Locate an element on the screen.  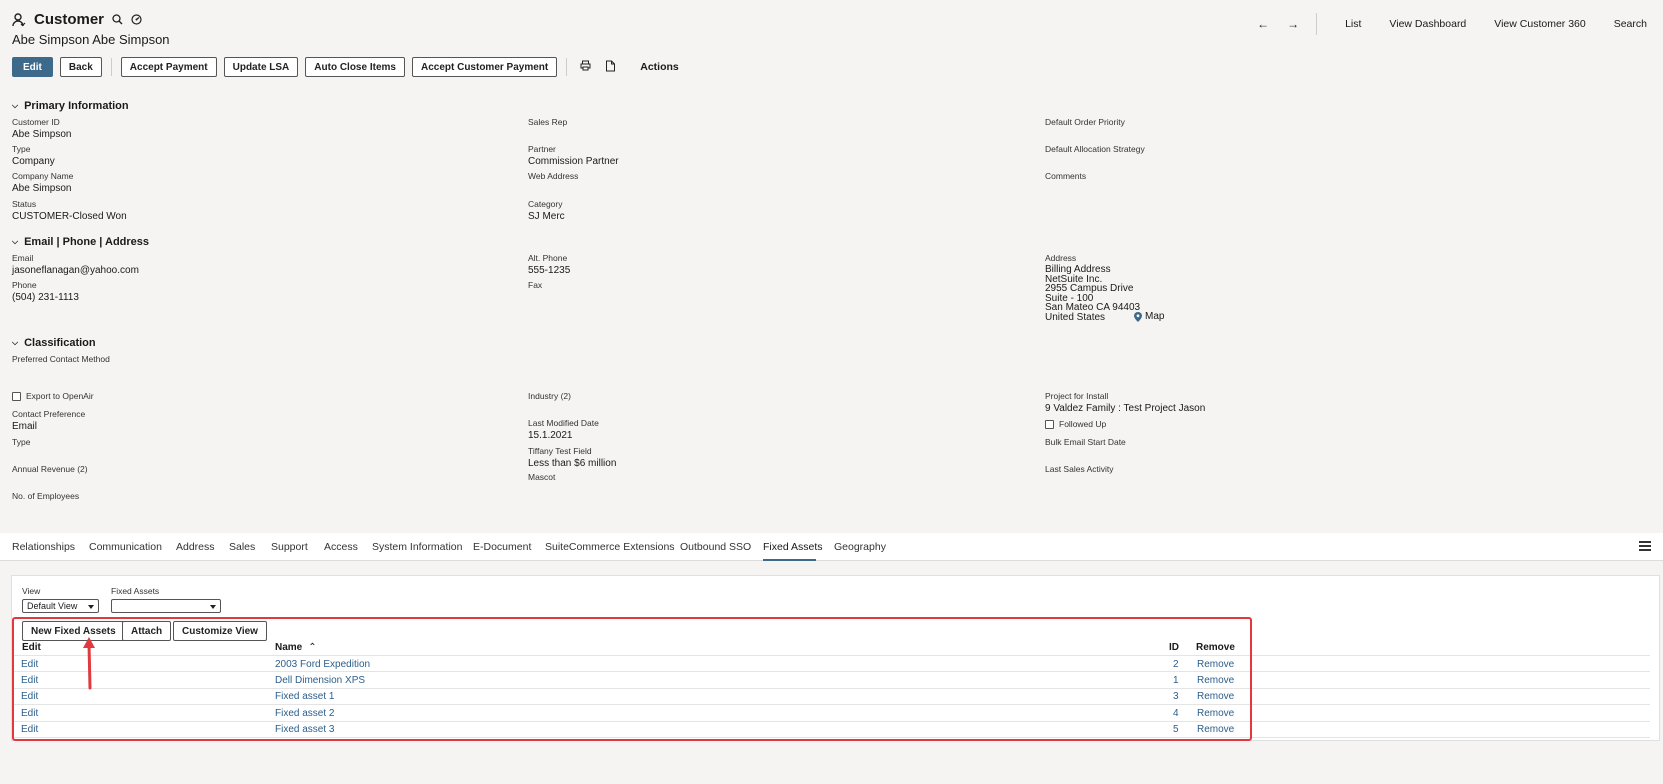
search-icon is located at coordinates (117, 19).